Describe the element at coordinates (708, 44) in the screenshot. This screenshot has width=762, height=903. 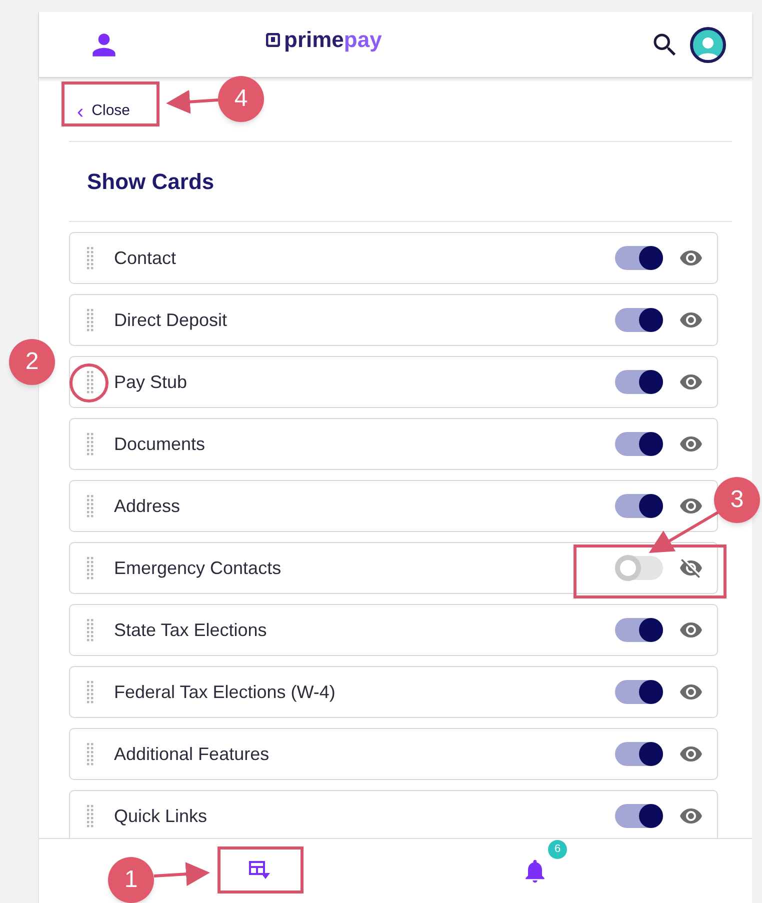
I see `avatar-icon` at that location.